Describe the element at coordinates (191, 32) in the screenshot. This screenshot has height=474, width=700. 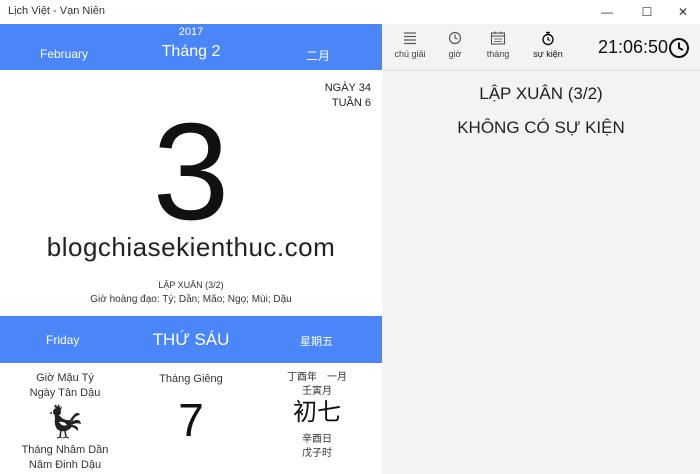
I see `year-label: 2017` at that location.